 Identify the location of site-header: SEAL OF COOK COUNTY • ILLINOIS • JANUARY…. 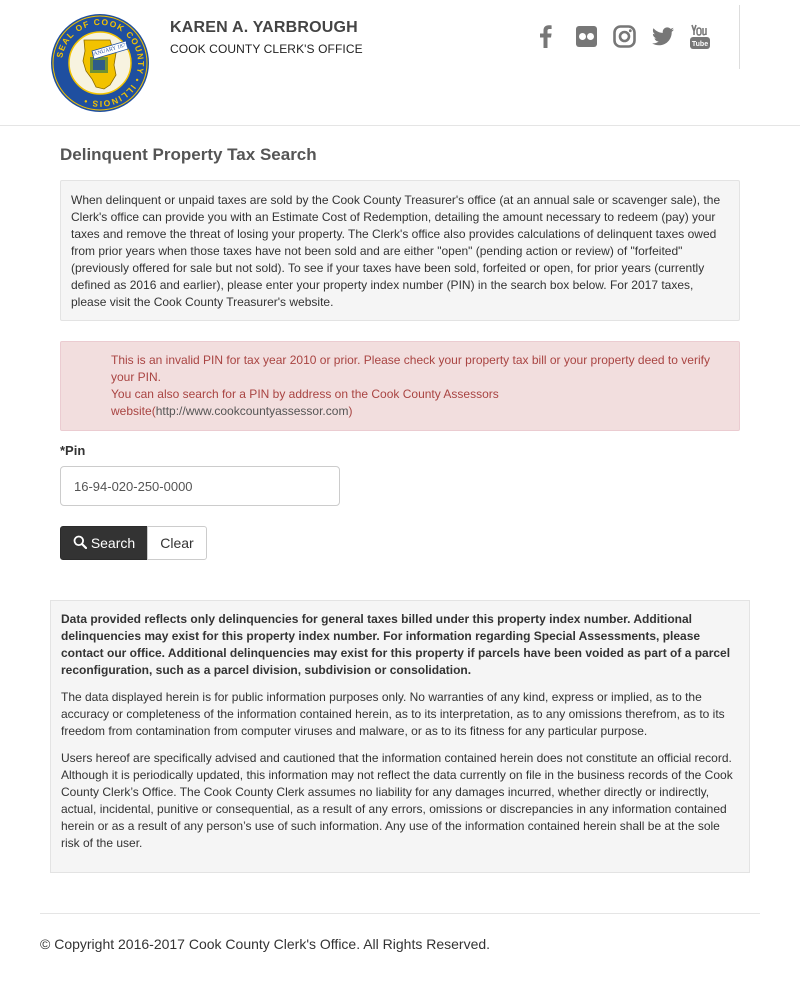
(400, 63).